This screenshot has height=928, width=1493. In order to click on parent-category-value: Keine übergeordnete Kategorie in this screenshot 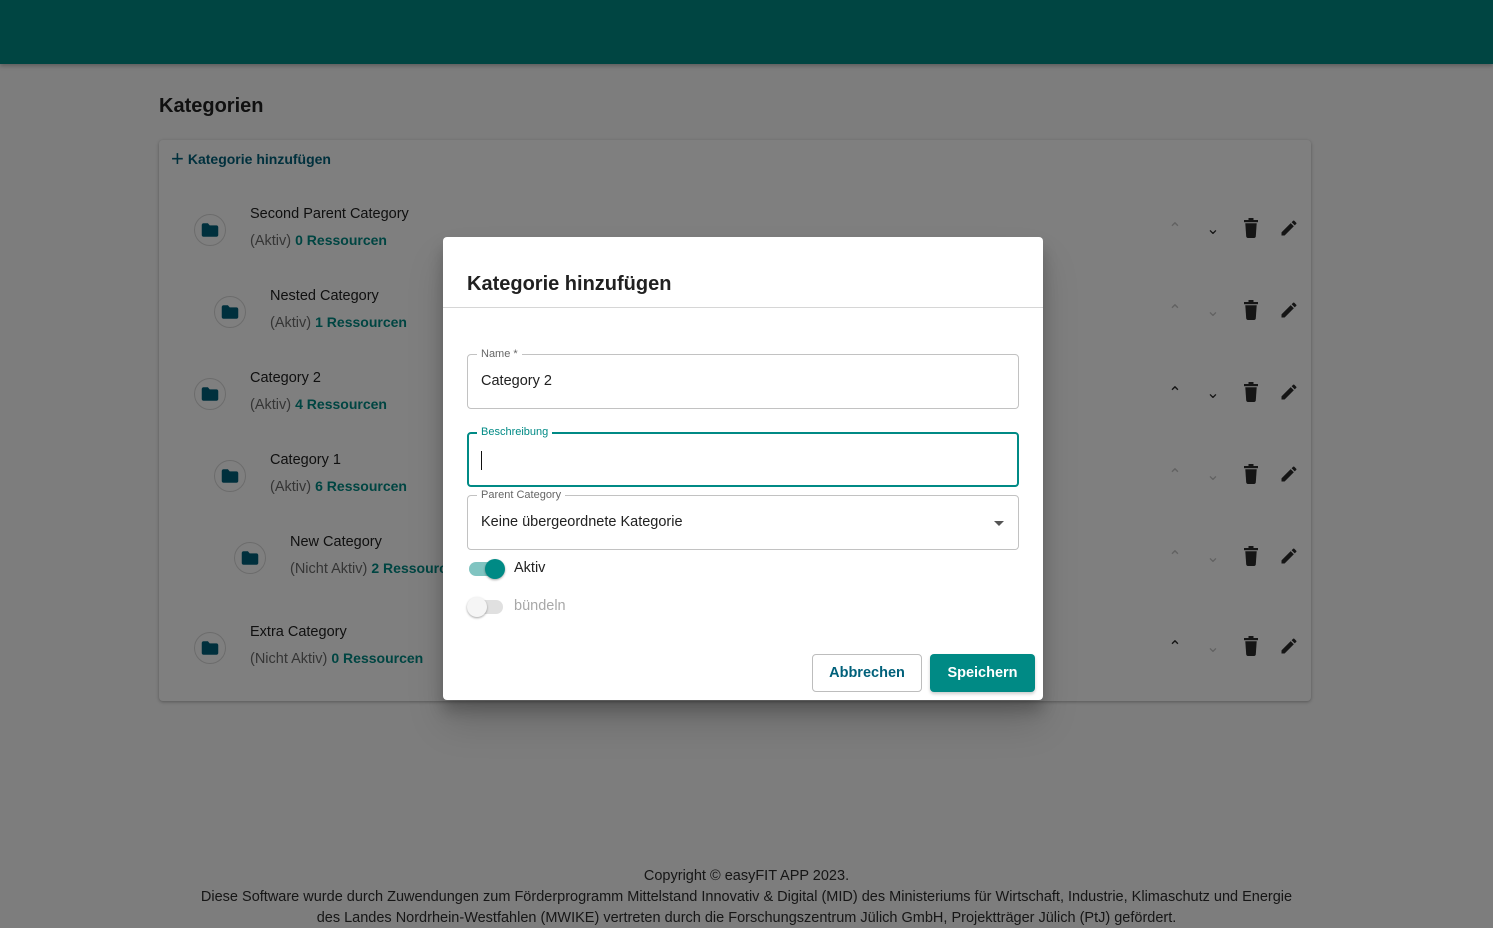, I will do `click(582, 522)`.